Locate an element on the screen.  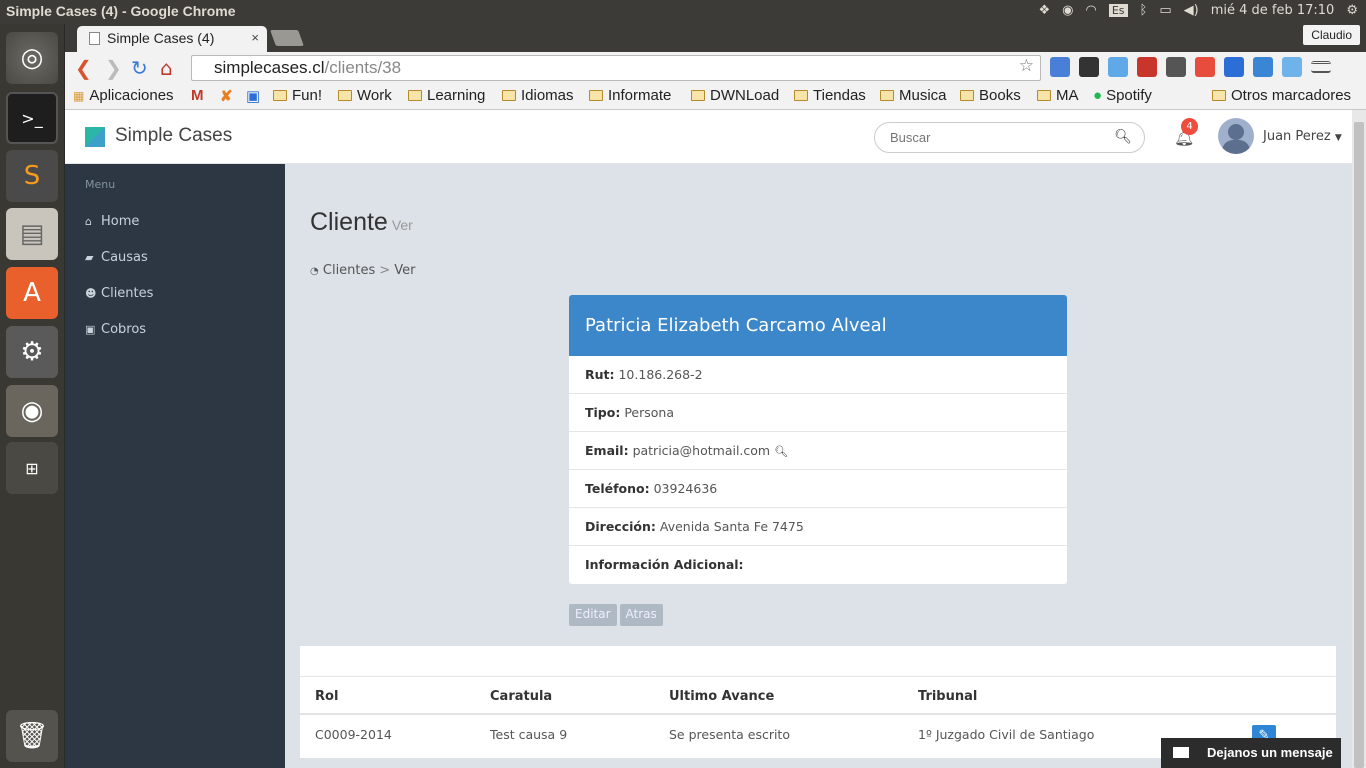
tab-close-icon: × is located at coordinates (255, 37).